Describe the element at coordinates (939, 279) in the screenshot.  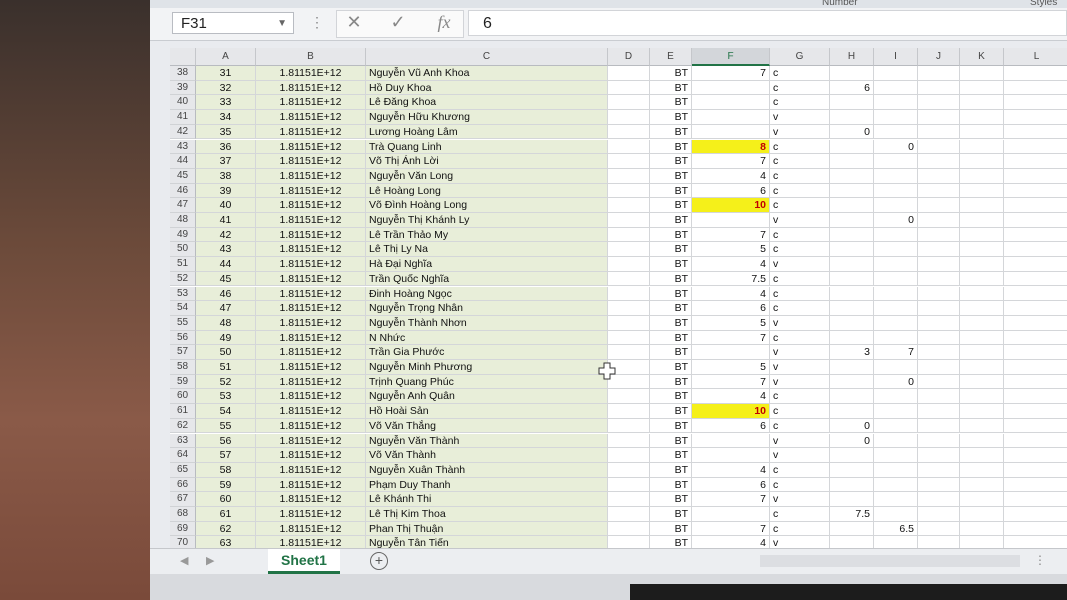
I see `cell-j52` at that location.